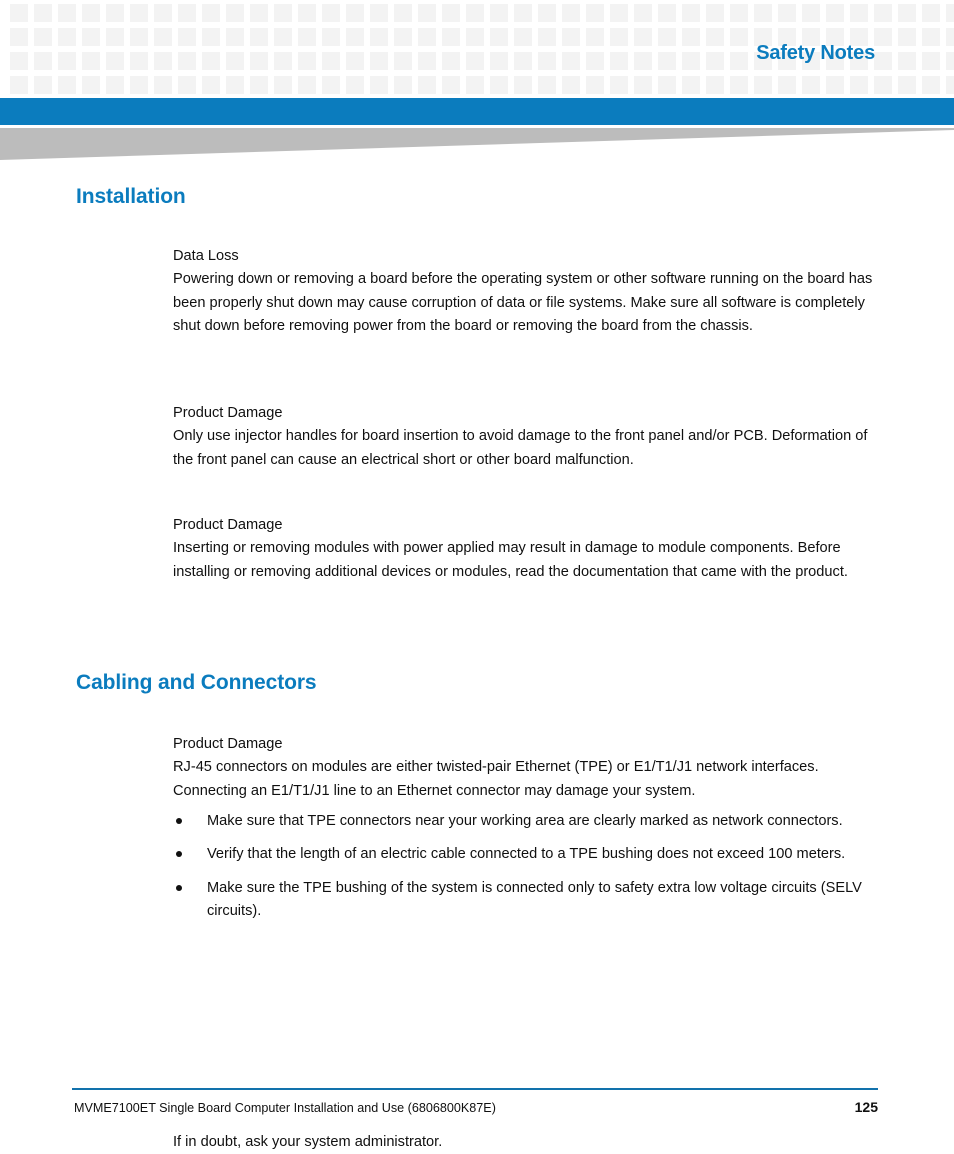  What do you see at coordinates (131, 196) in the screenshot?
I see `section-heading-installation: Installation` at bounding box center [131, 196].